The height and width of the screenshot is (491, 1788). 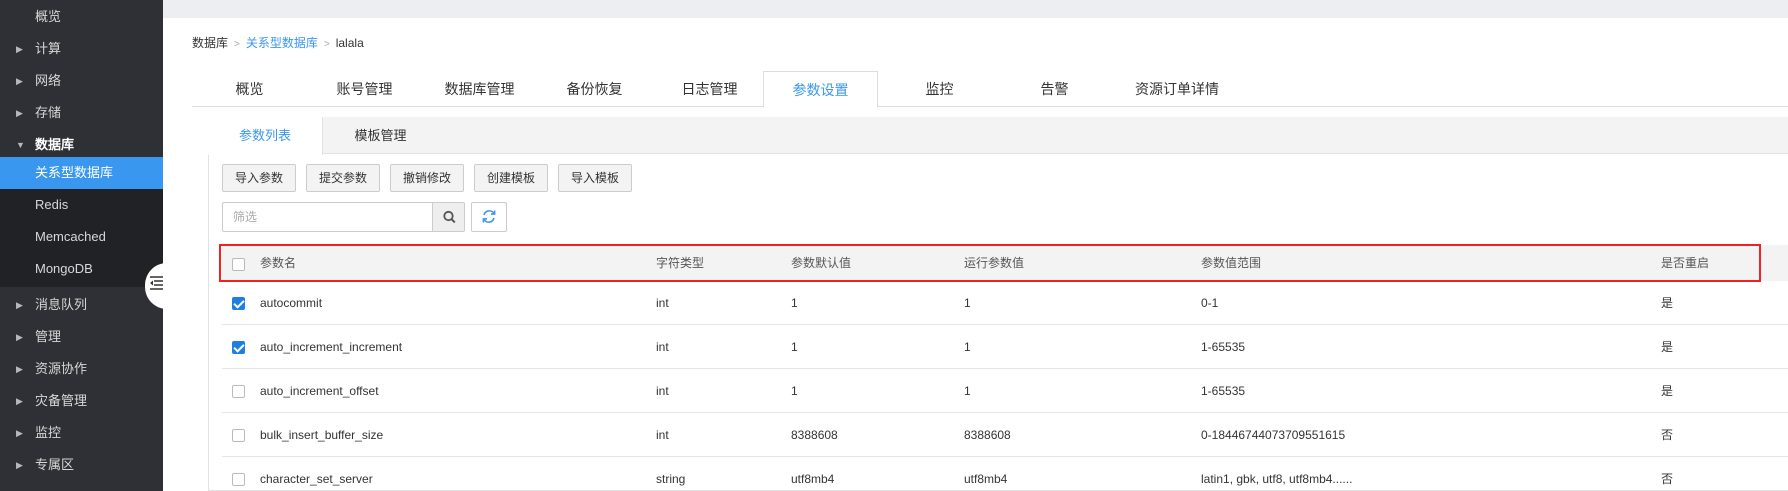 I want to click on tab-resource-order-details: 资源订单详情, so click(x=1177, y=89).